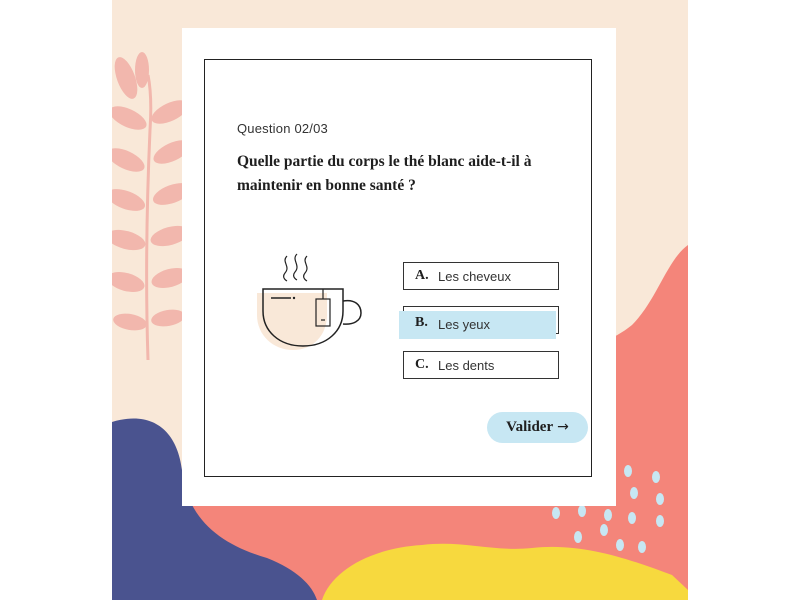 The image size is (800, 600). What do you see at coordinates (530, 427) in the screenshot?
I see `submit-label: Valider` at bounding box center [530, 427].